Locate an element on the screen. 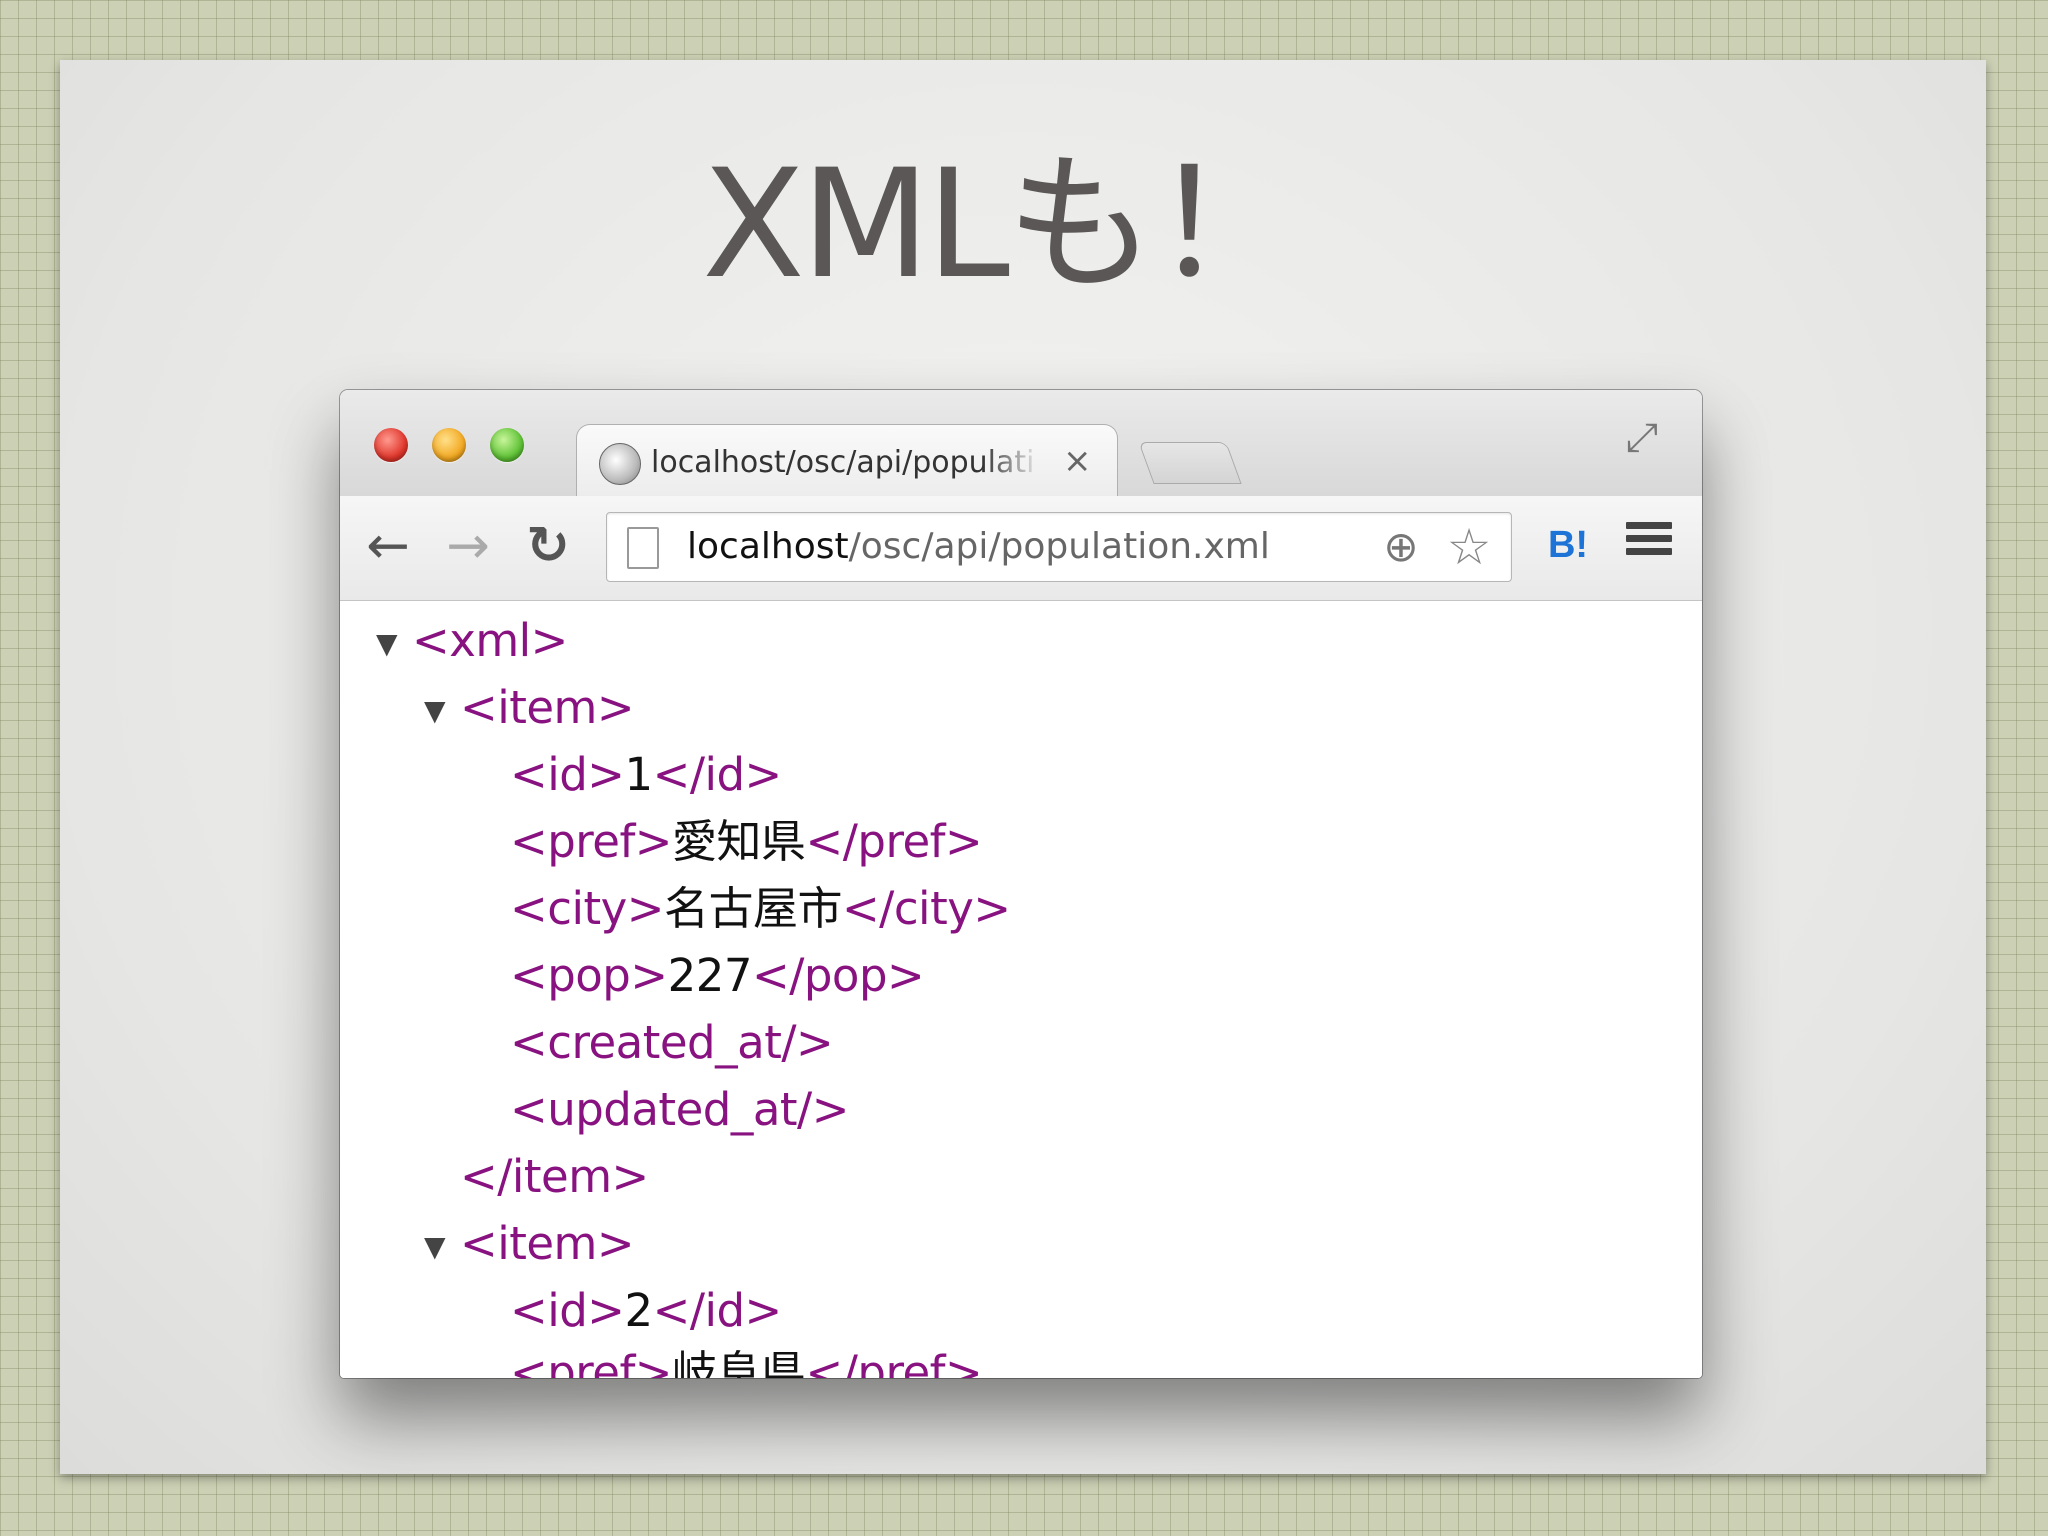 Image resolution: width=2048 pixels, height=1536 pixels. hatena-bookmark-button: B! is located at coordinates (1568, 545).